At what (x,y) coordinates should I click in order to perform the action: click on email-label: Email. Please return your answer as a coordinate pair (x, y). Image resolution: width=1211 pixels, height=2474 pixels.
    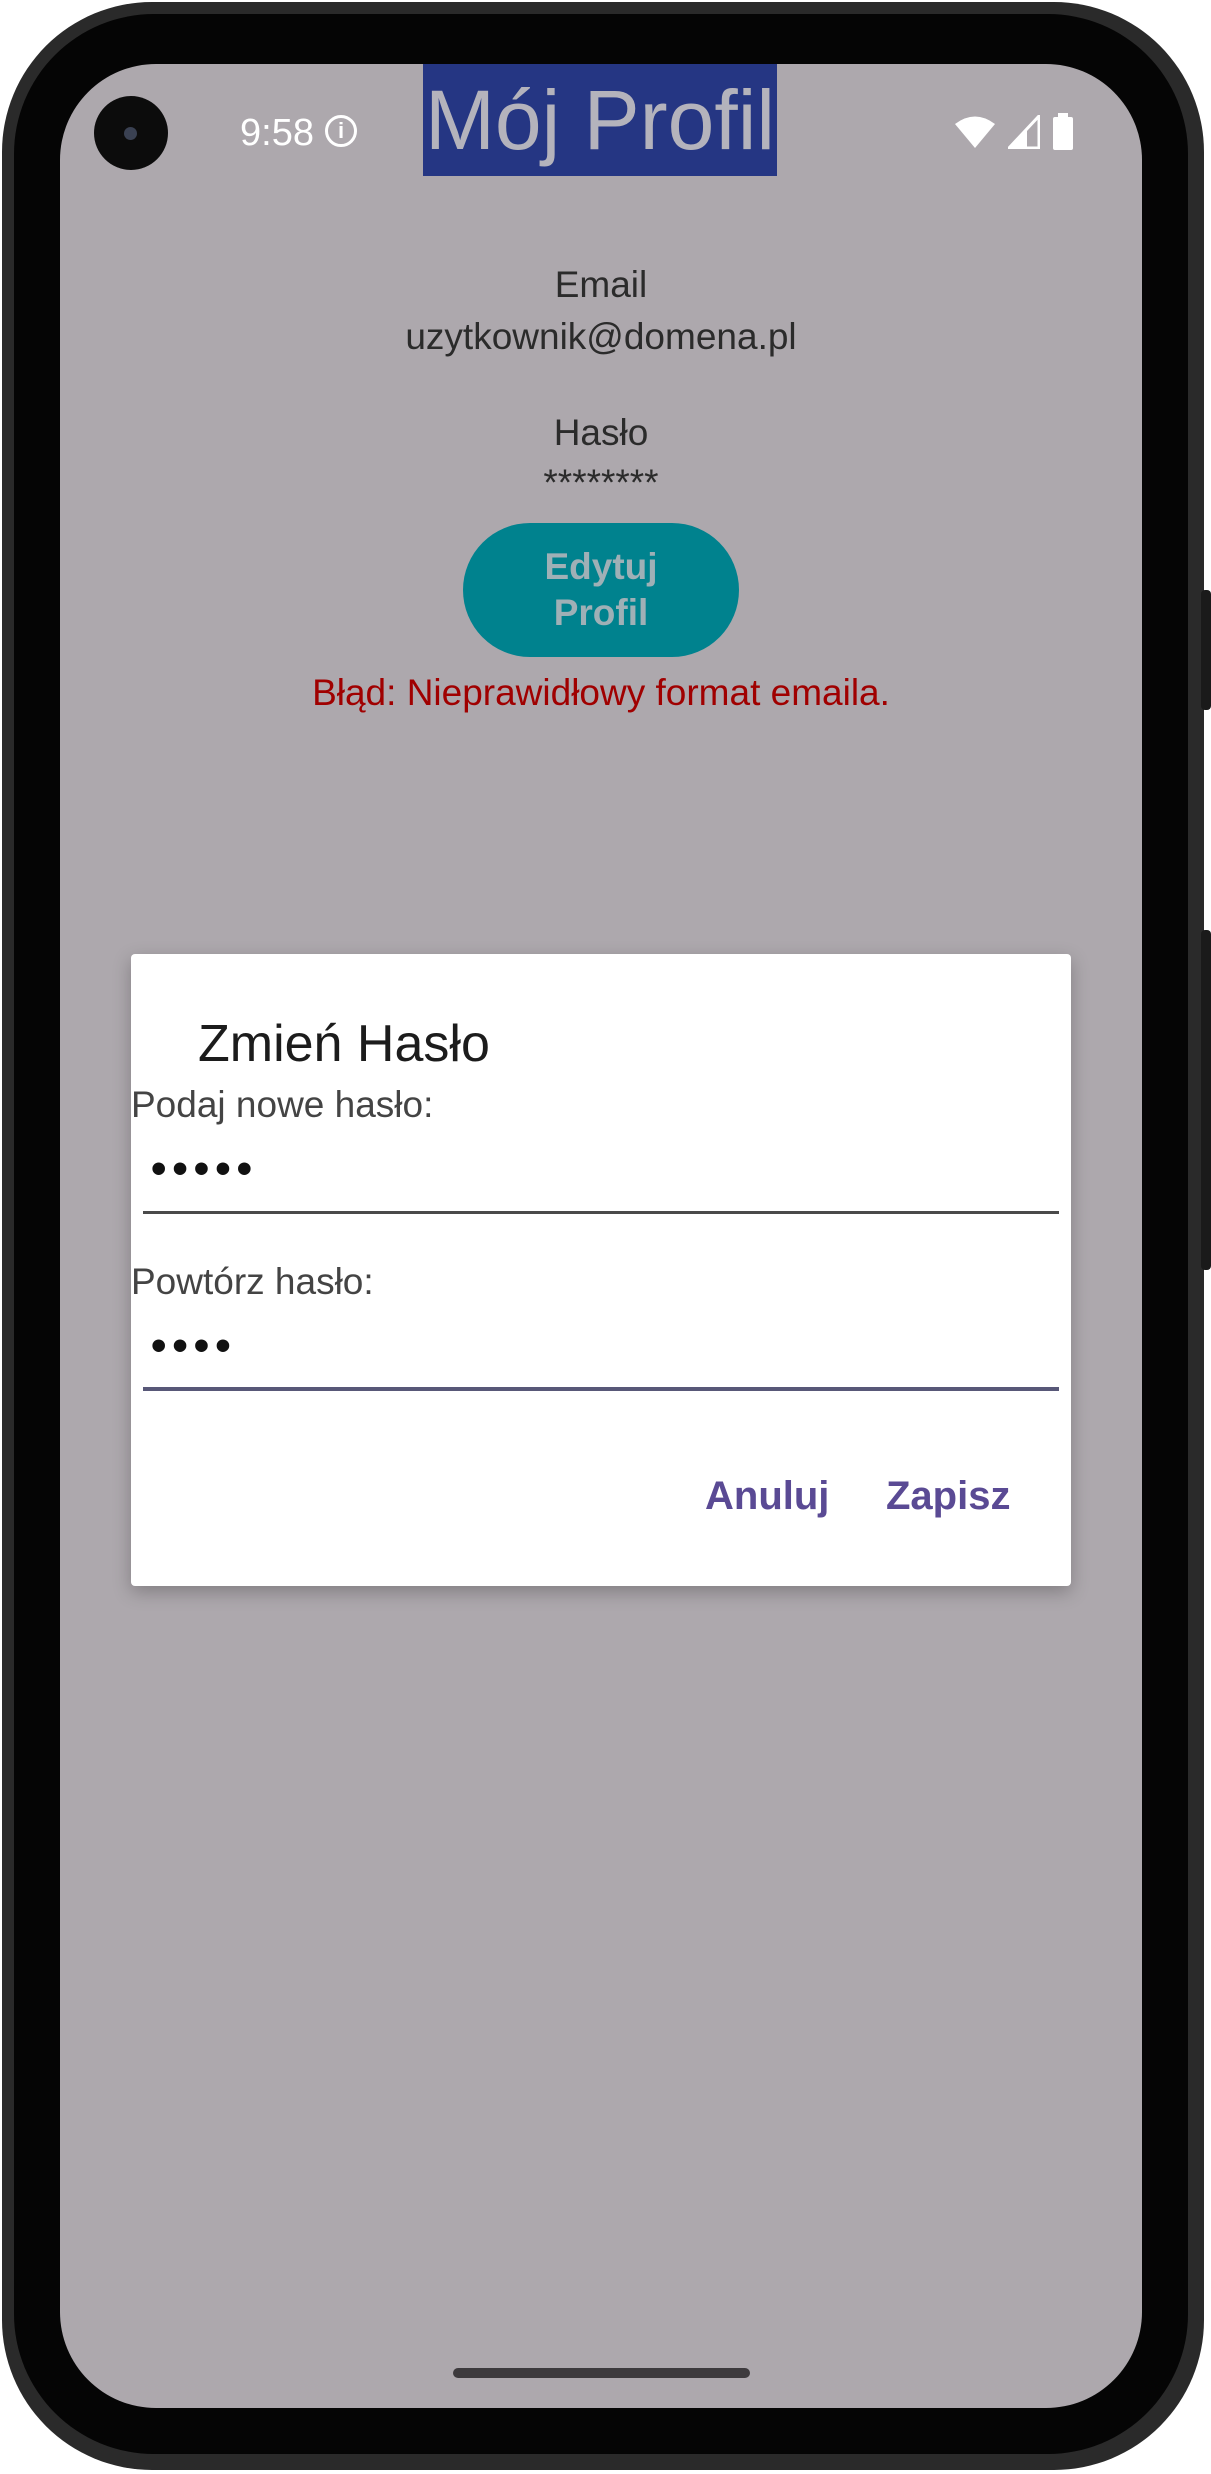
    Looking at the image, I should click on (601, 284).